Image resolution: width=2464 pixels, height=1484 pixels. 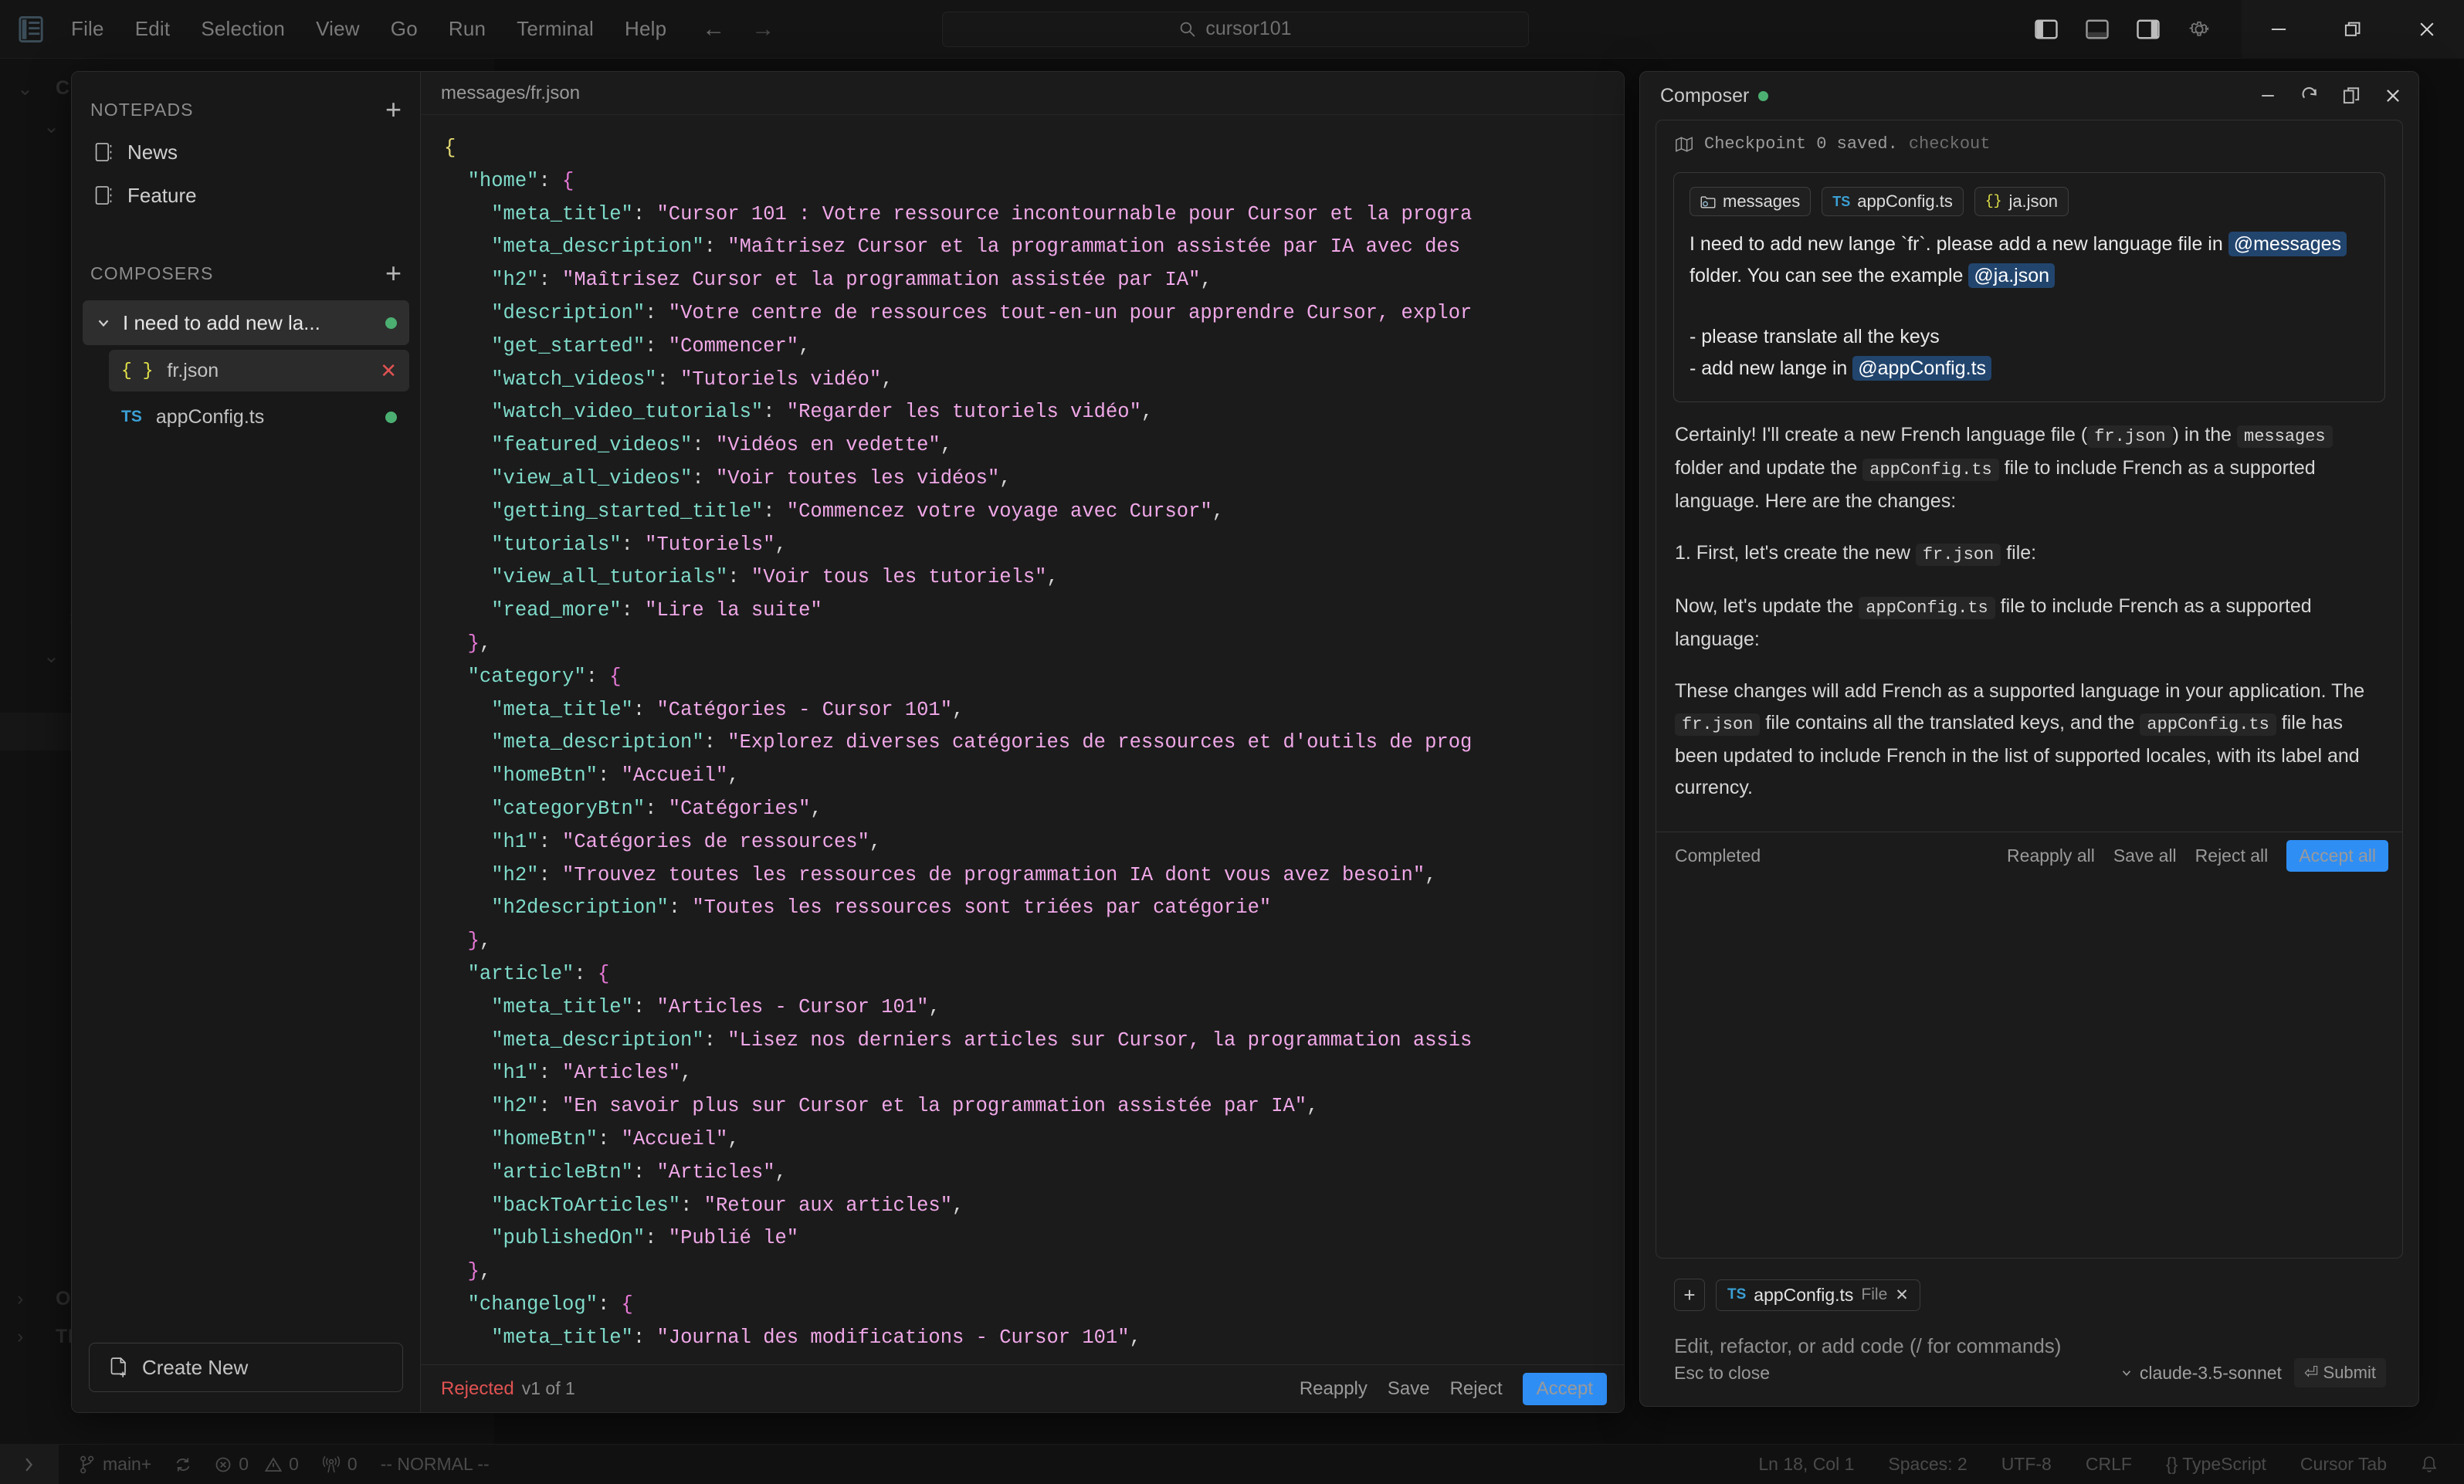 What do you see at coordinates (713, 29) in the screenshot?
I see `nav-back-icon: ←` at bounding box center [713, 29].